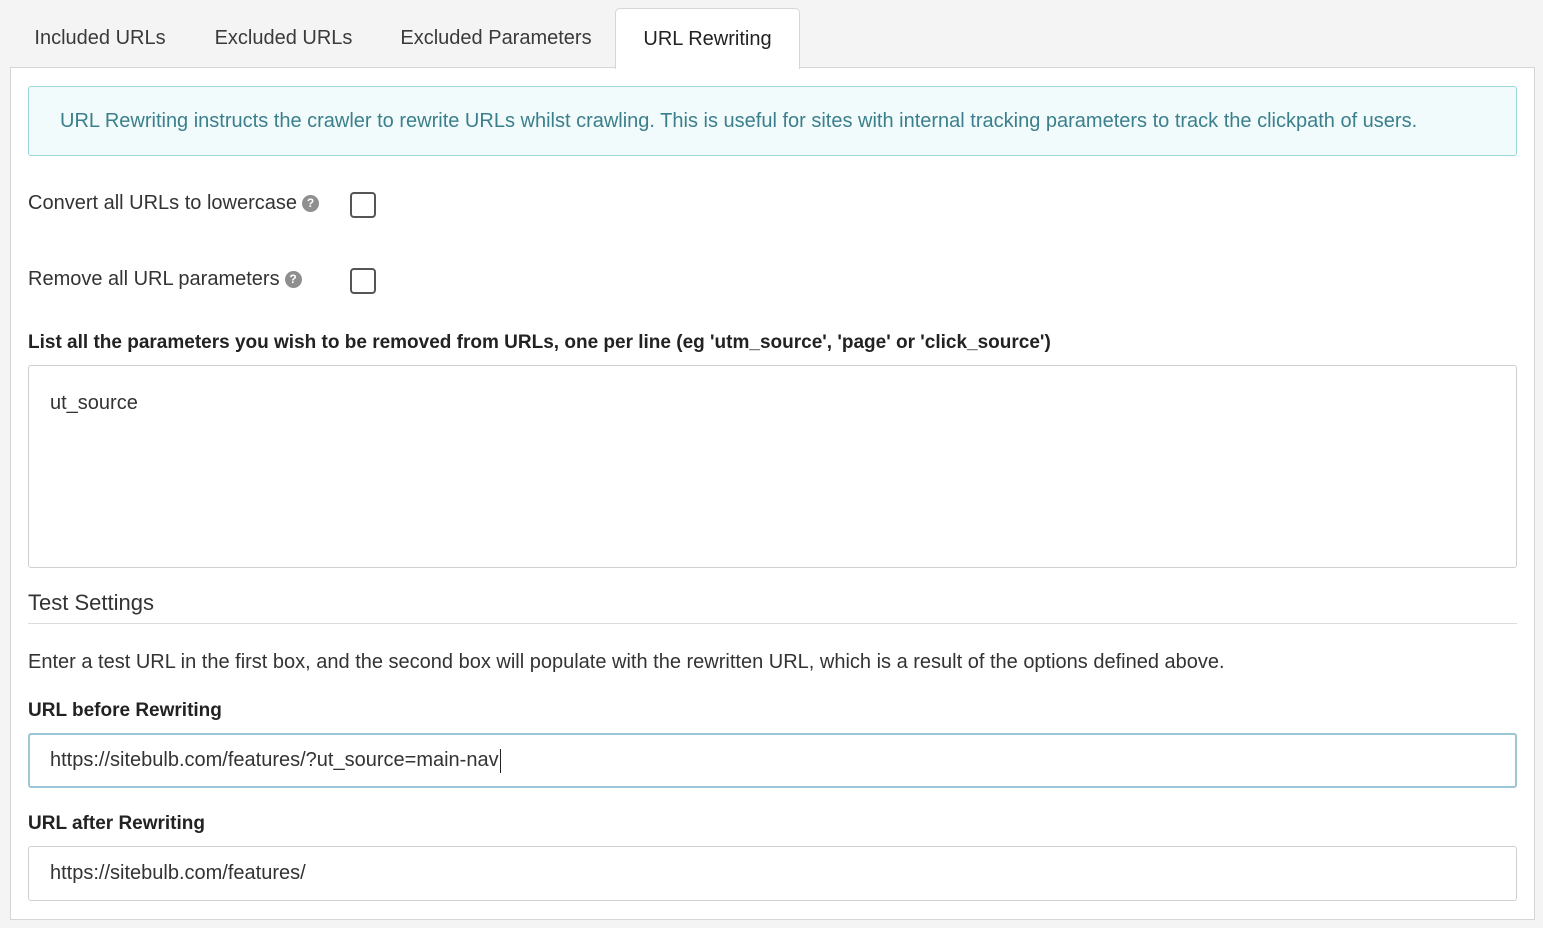  What do you see at coordinates (117, 823) in the screenshot?
I see `url-after-label: URL after Rewriting` at bounding box center [117, 823].